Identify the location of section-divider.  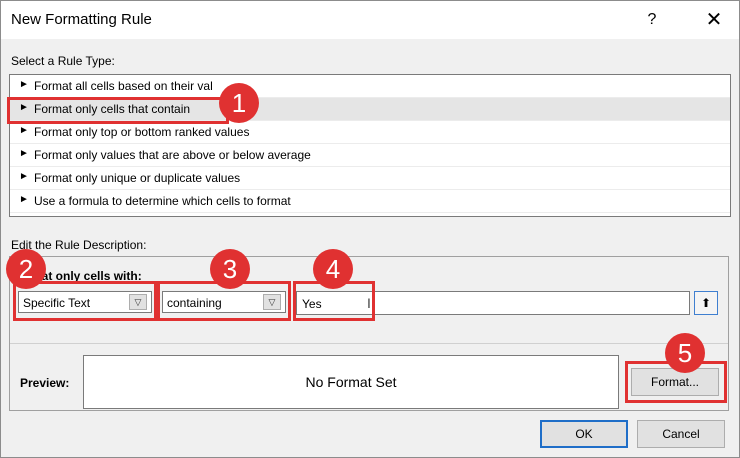
(369, 343).